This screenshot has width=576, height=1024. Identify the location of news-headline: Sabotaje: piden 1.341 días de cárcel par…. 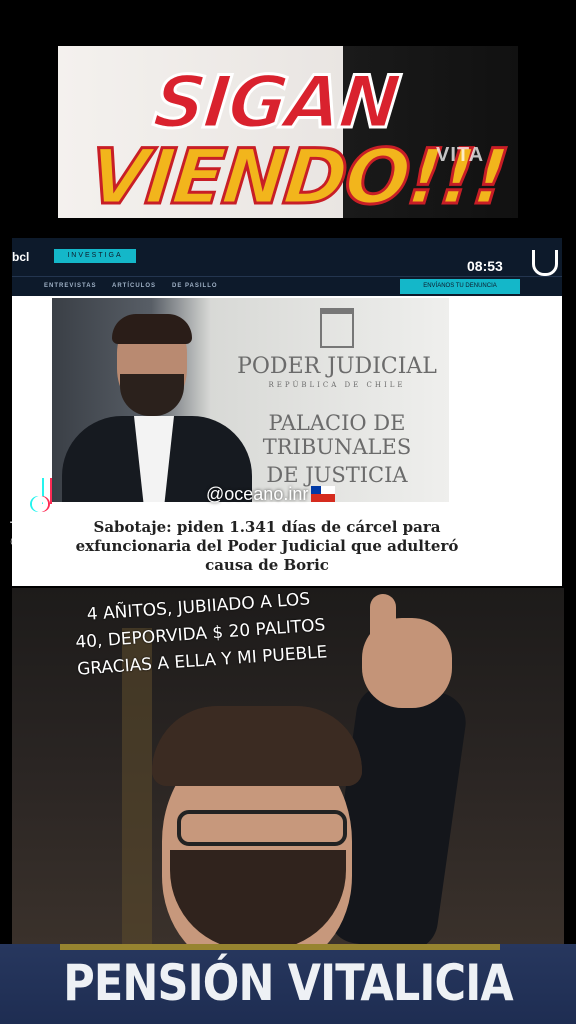
(267, 546).